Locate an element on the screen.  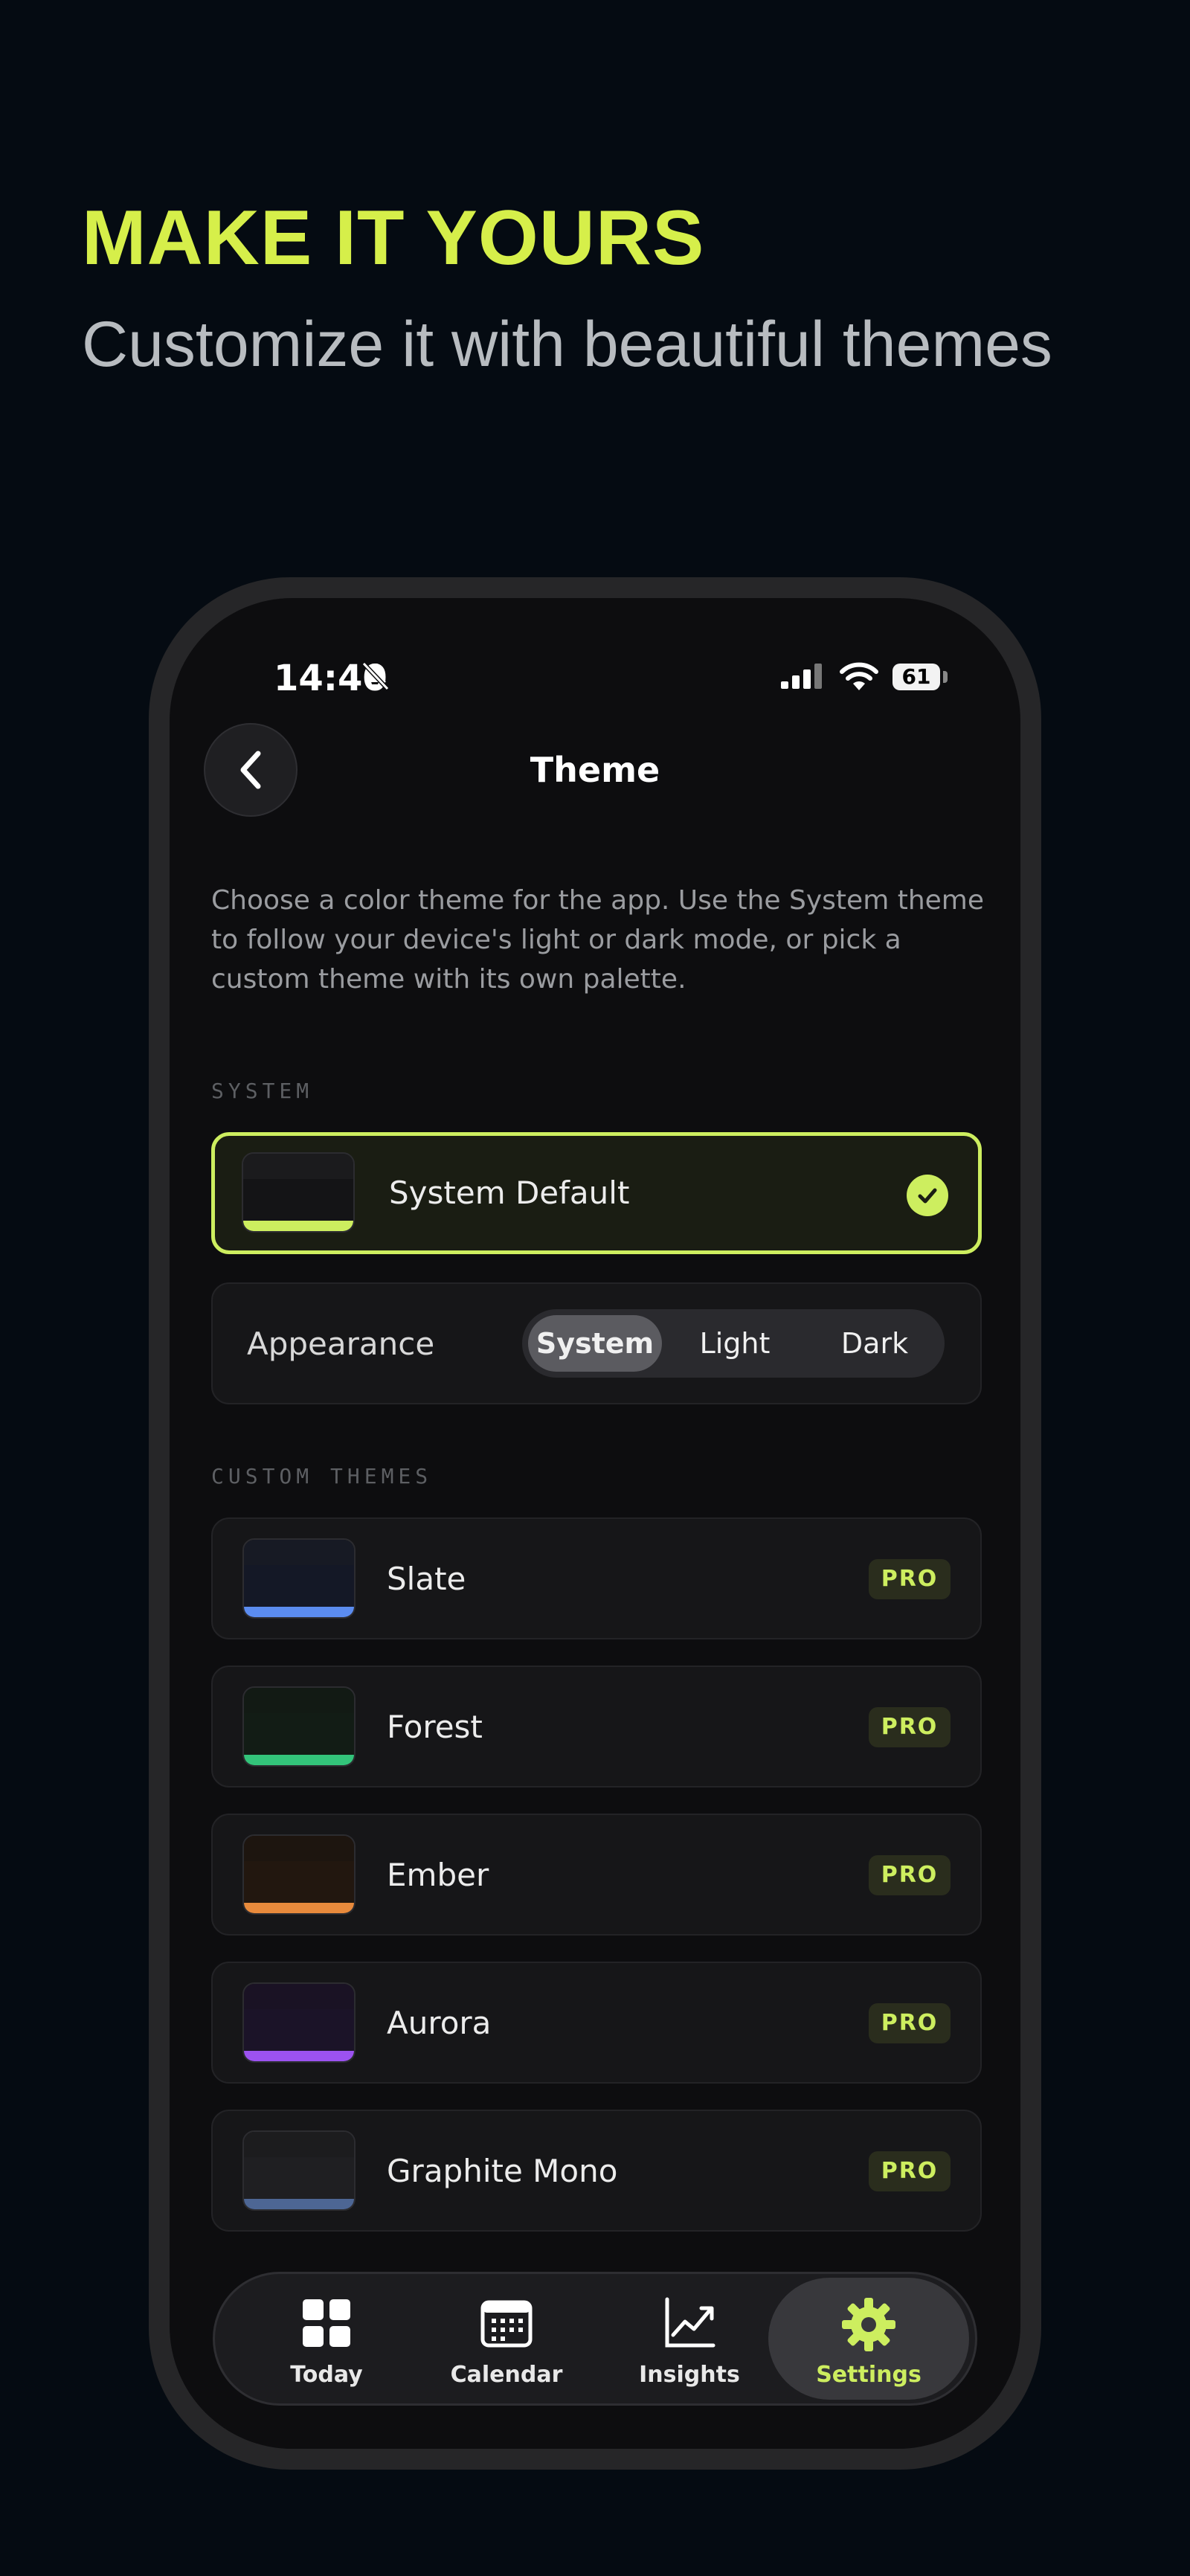
battery-indicator: 61 is located at coordinates (916, 677).